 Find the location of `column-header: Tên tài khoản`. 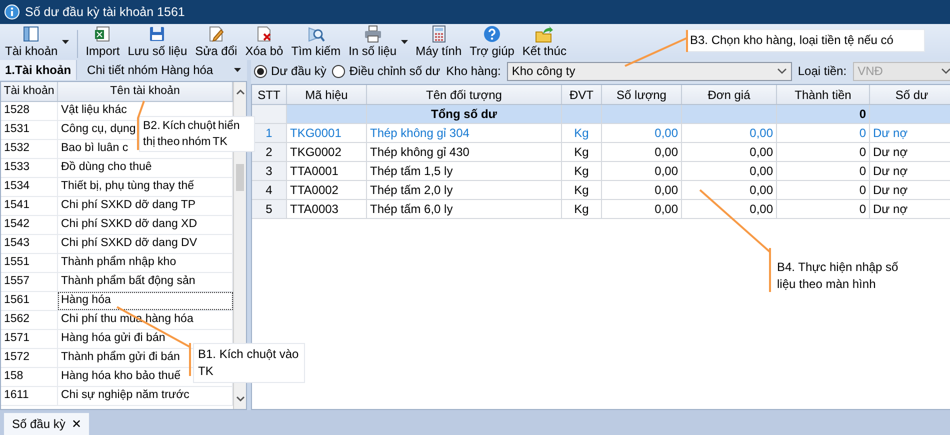

column-header: Tên tài khoản is located at coordinates (145, 91).